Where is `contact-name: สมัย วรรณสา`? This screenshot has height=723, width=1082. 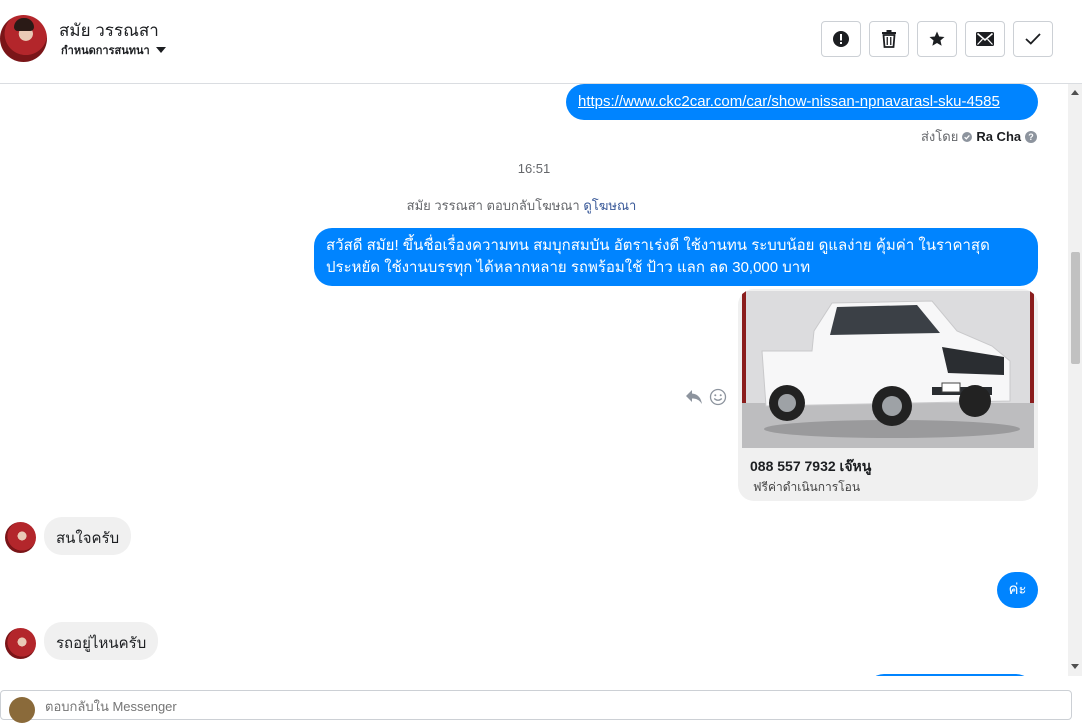 contact-name: สมัย วรรณสา is located at coordinates (109, 30).